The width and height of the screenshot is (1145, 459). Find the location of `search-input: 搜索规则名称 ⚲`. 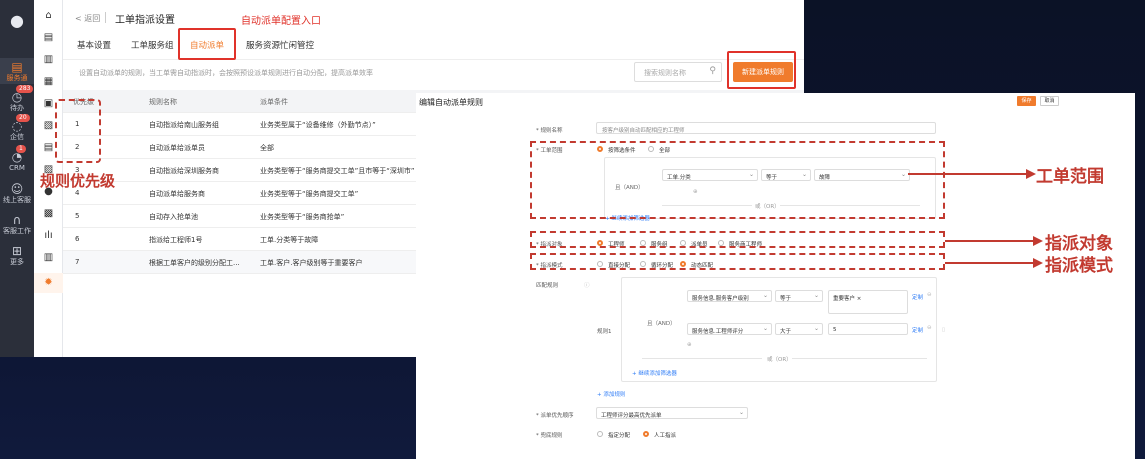

search-input: 搜索规则名称 ⚲ is located at coordinates (678, 72).